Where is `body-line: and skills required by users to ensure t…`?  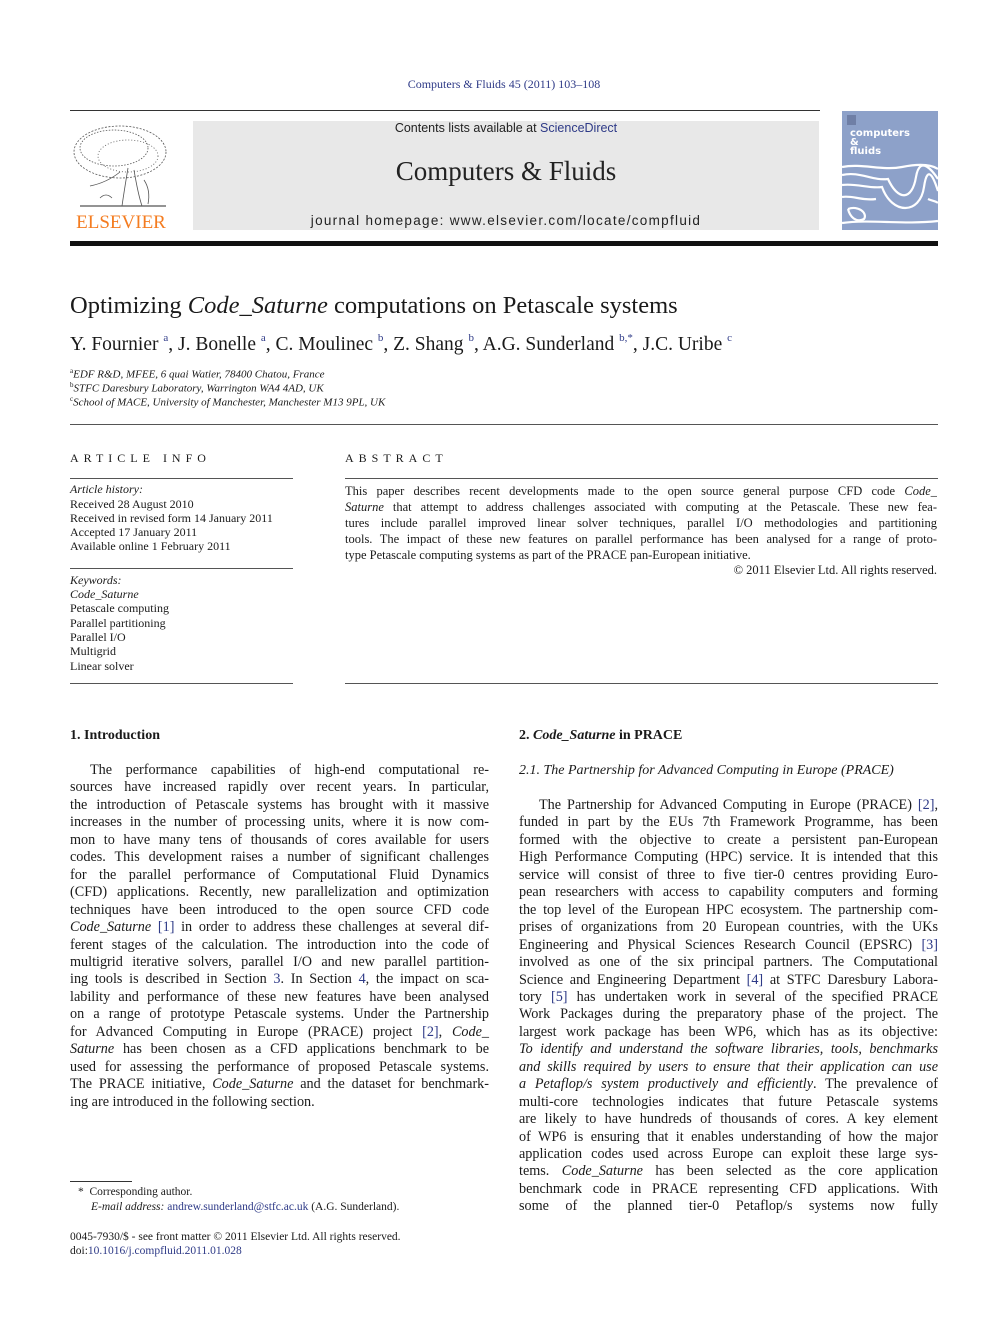
body-line: and skills required by users to ensure t… is located at coordinates (728, 1068).